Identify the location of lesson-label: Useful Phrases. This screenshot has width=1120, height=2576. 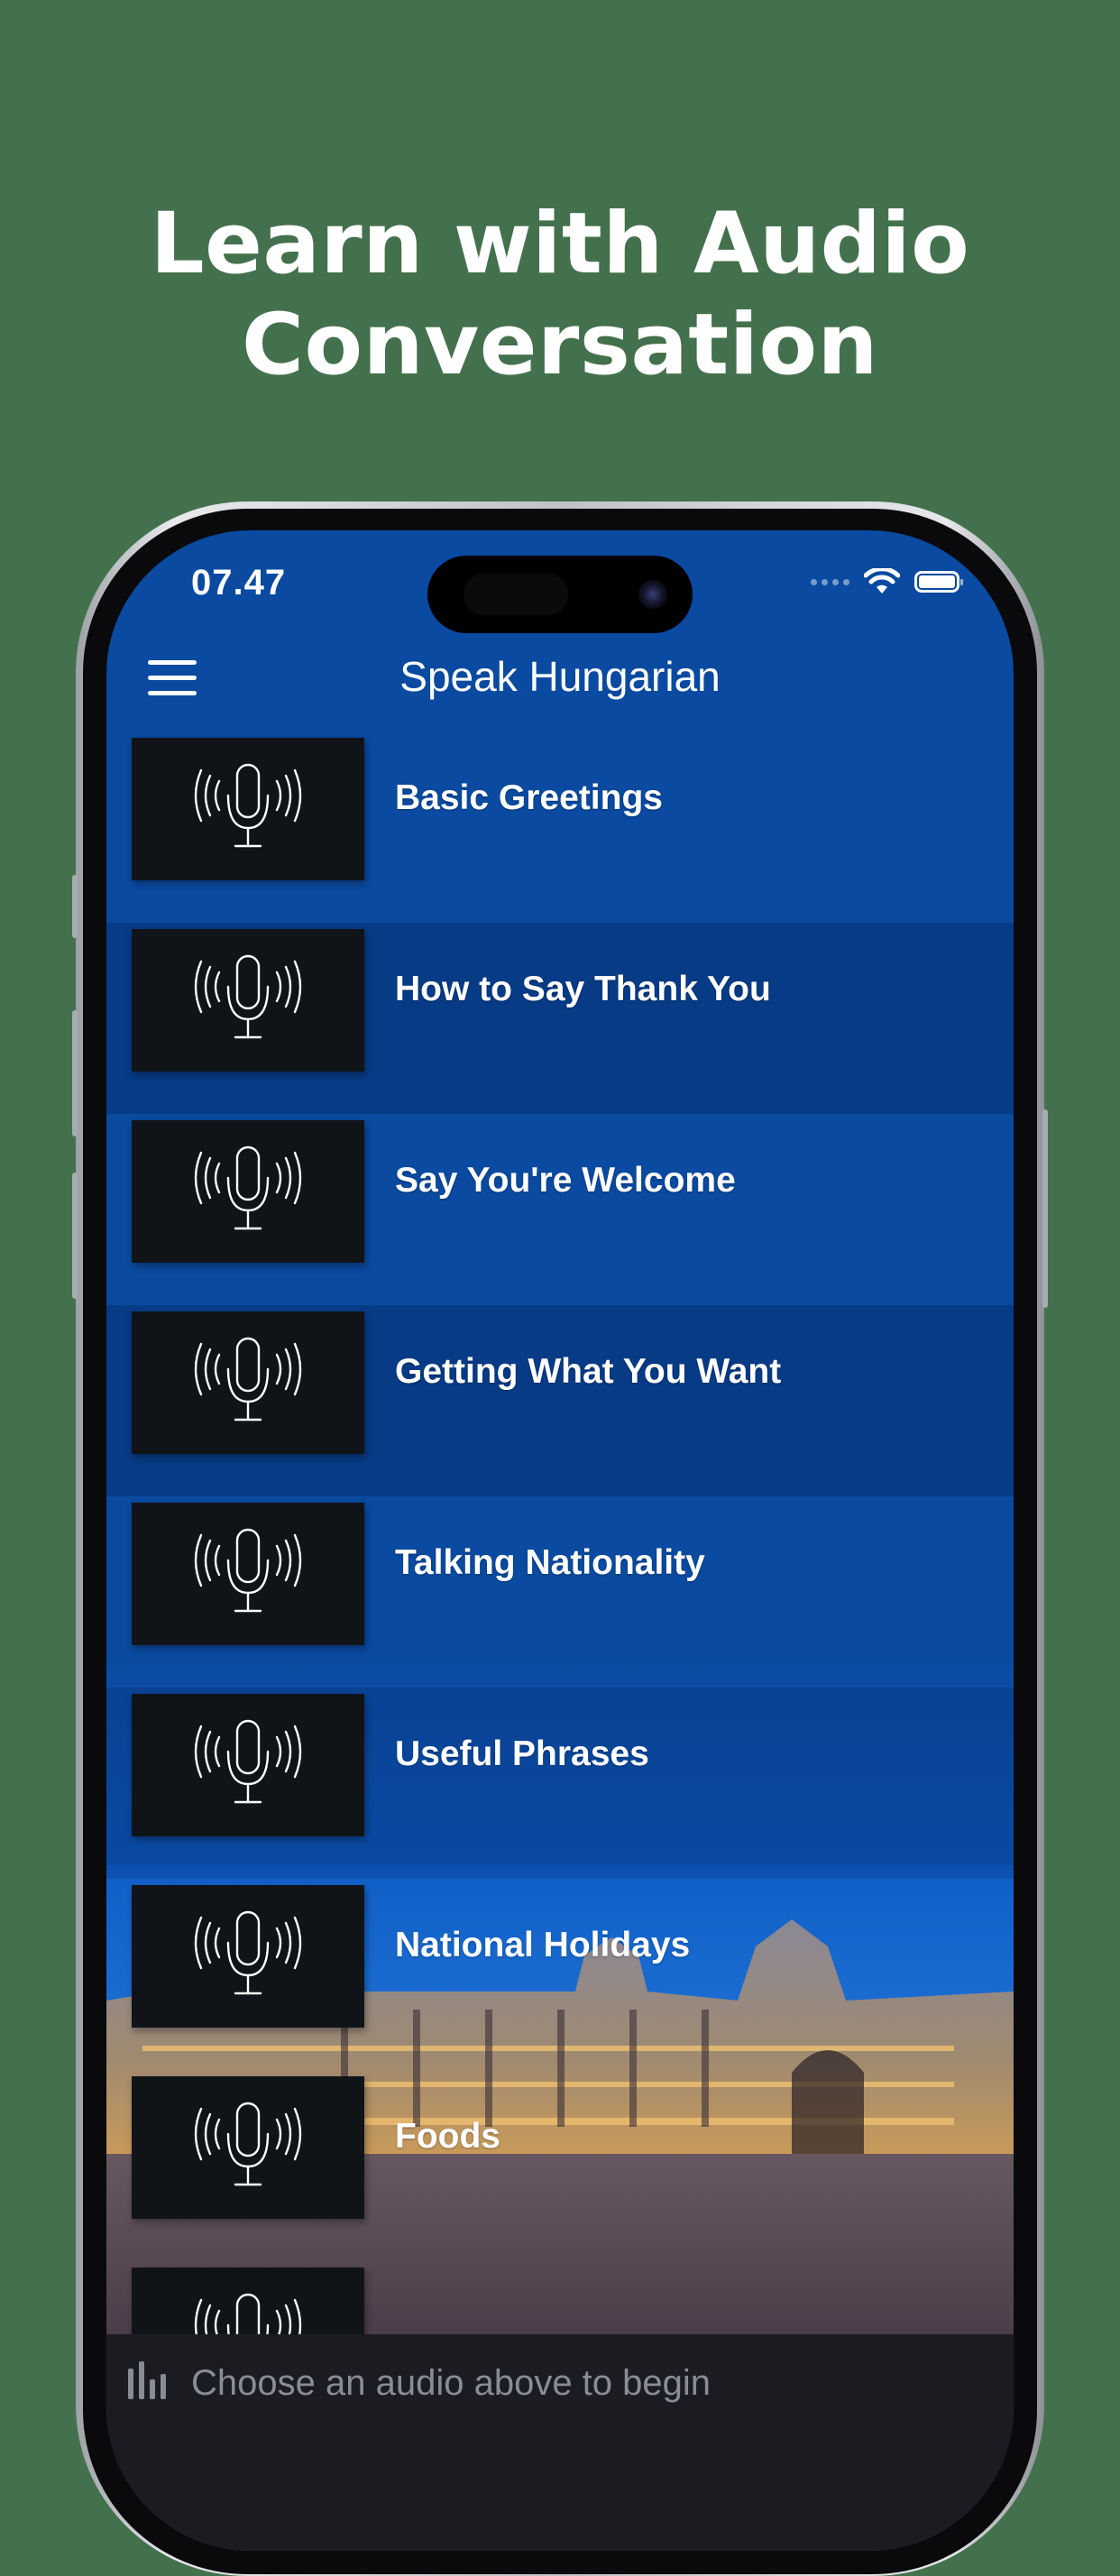
(522, 1753).